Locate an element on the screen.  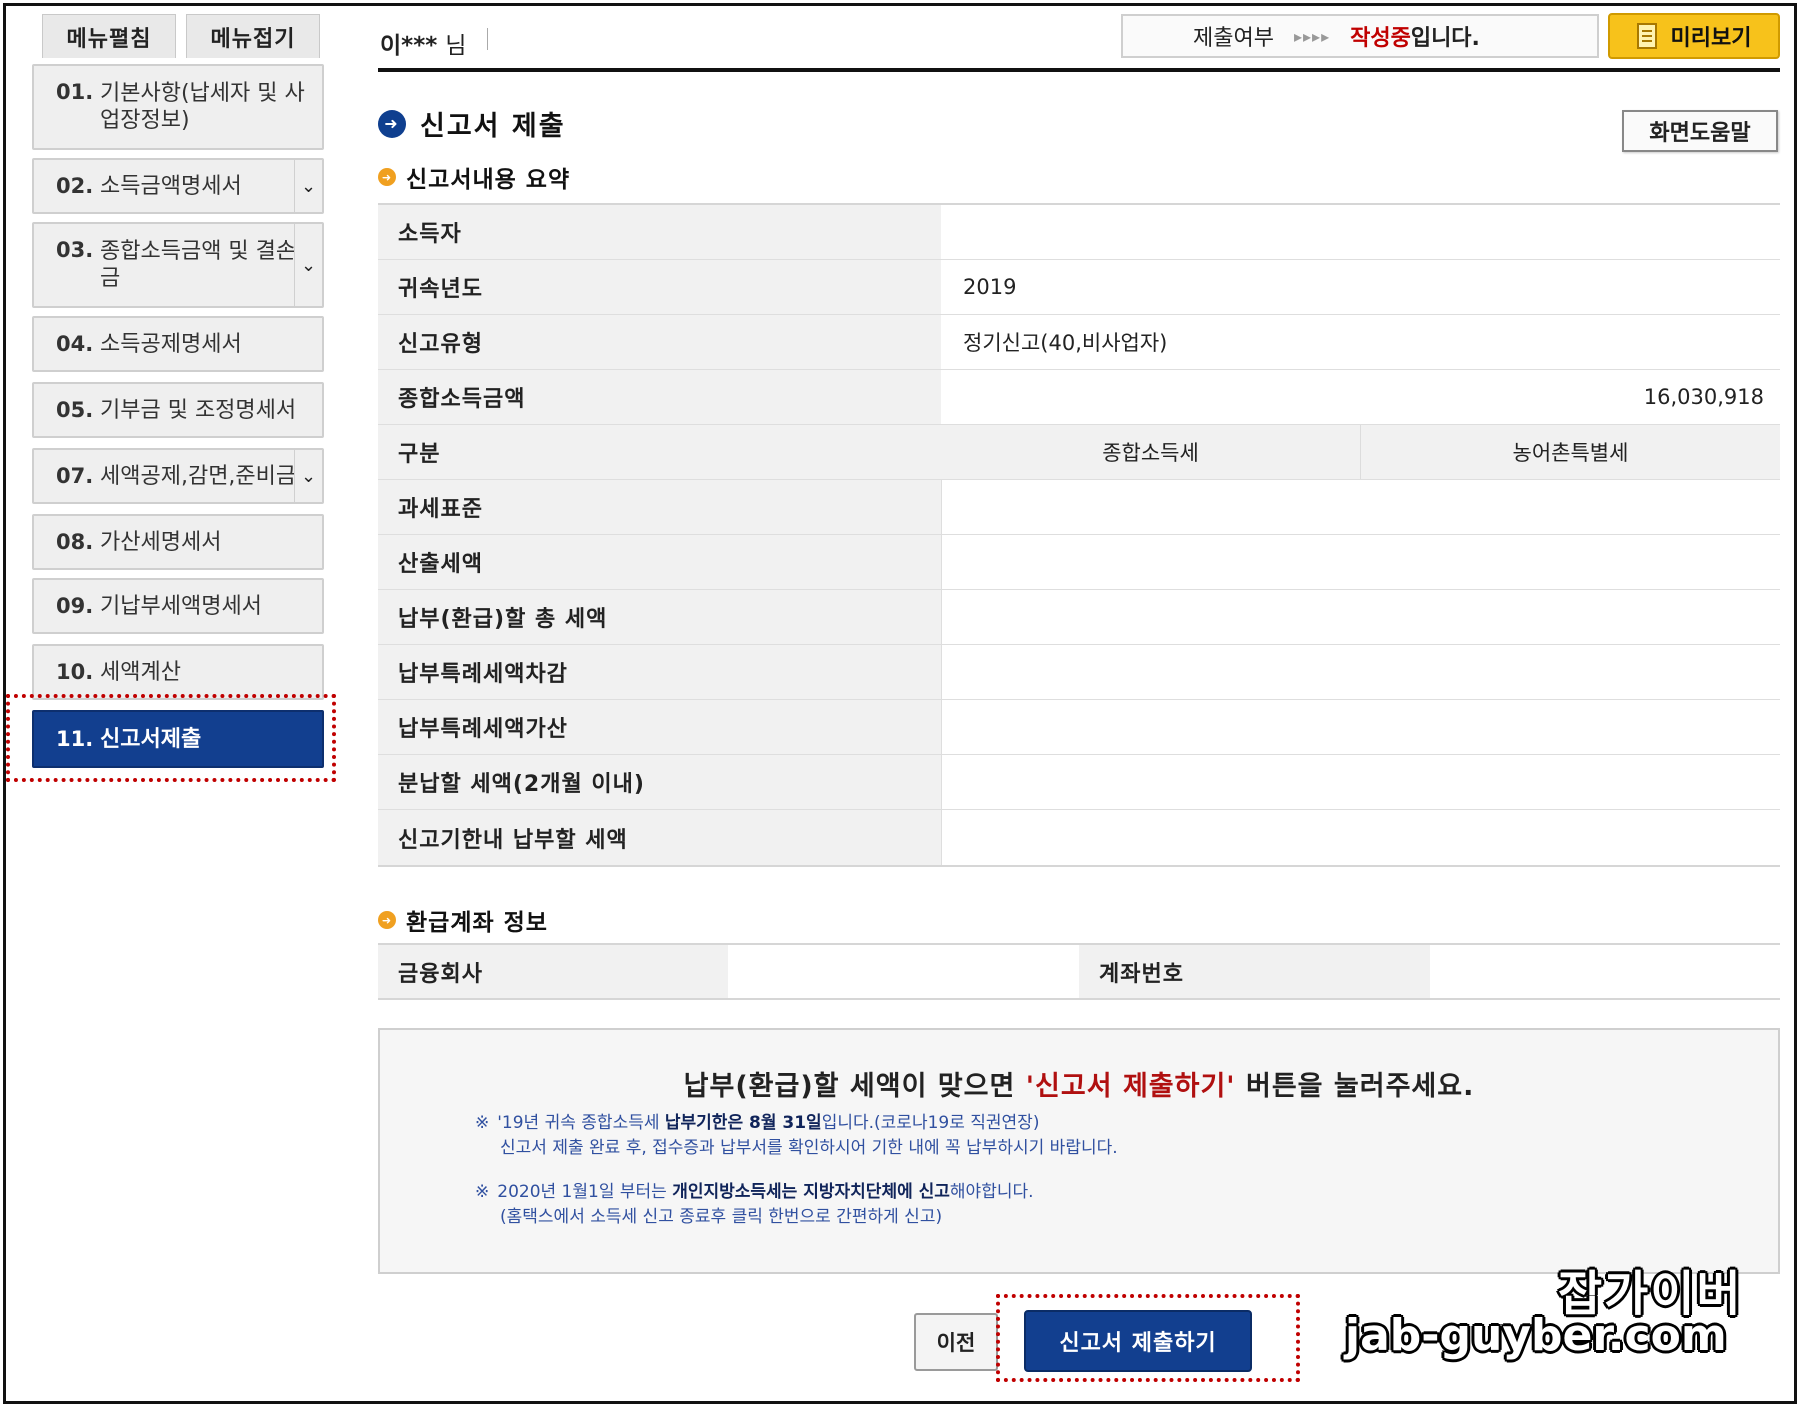
sidebar-item-label: 소득금액명세서 is located at coordinates (171, 186).